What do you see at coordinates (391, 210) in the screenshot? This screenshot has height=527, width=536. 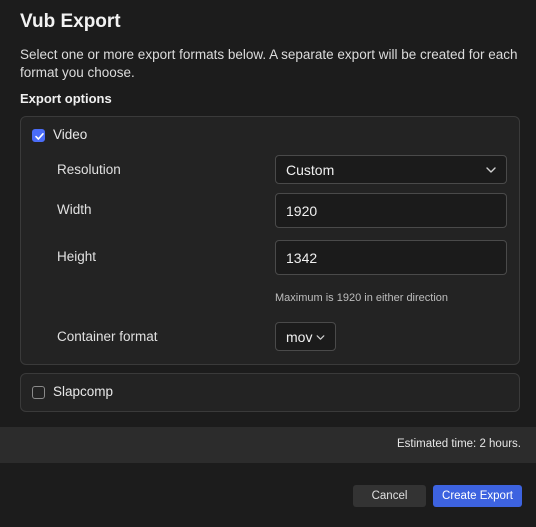 I see `width-input: 1920` at bounding box center [391, 210].